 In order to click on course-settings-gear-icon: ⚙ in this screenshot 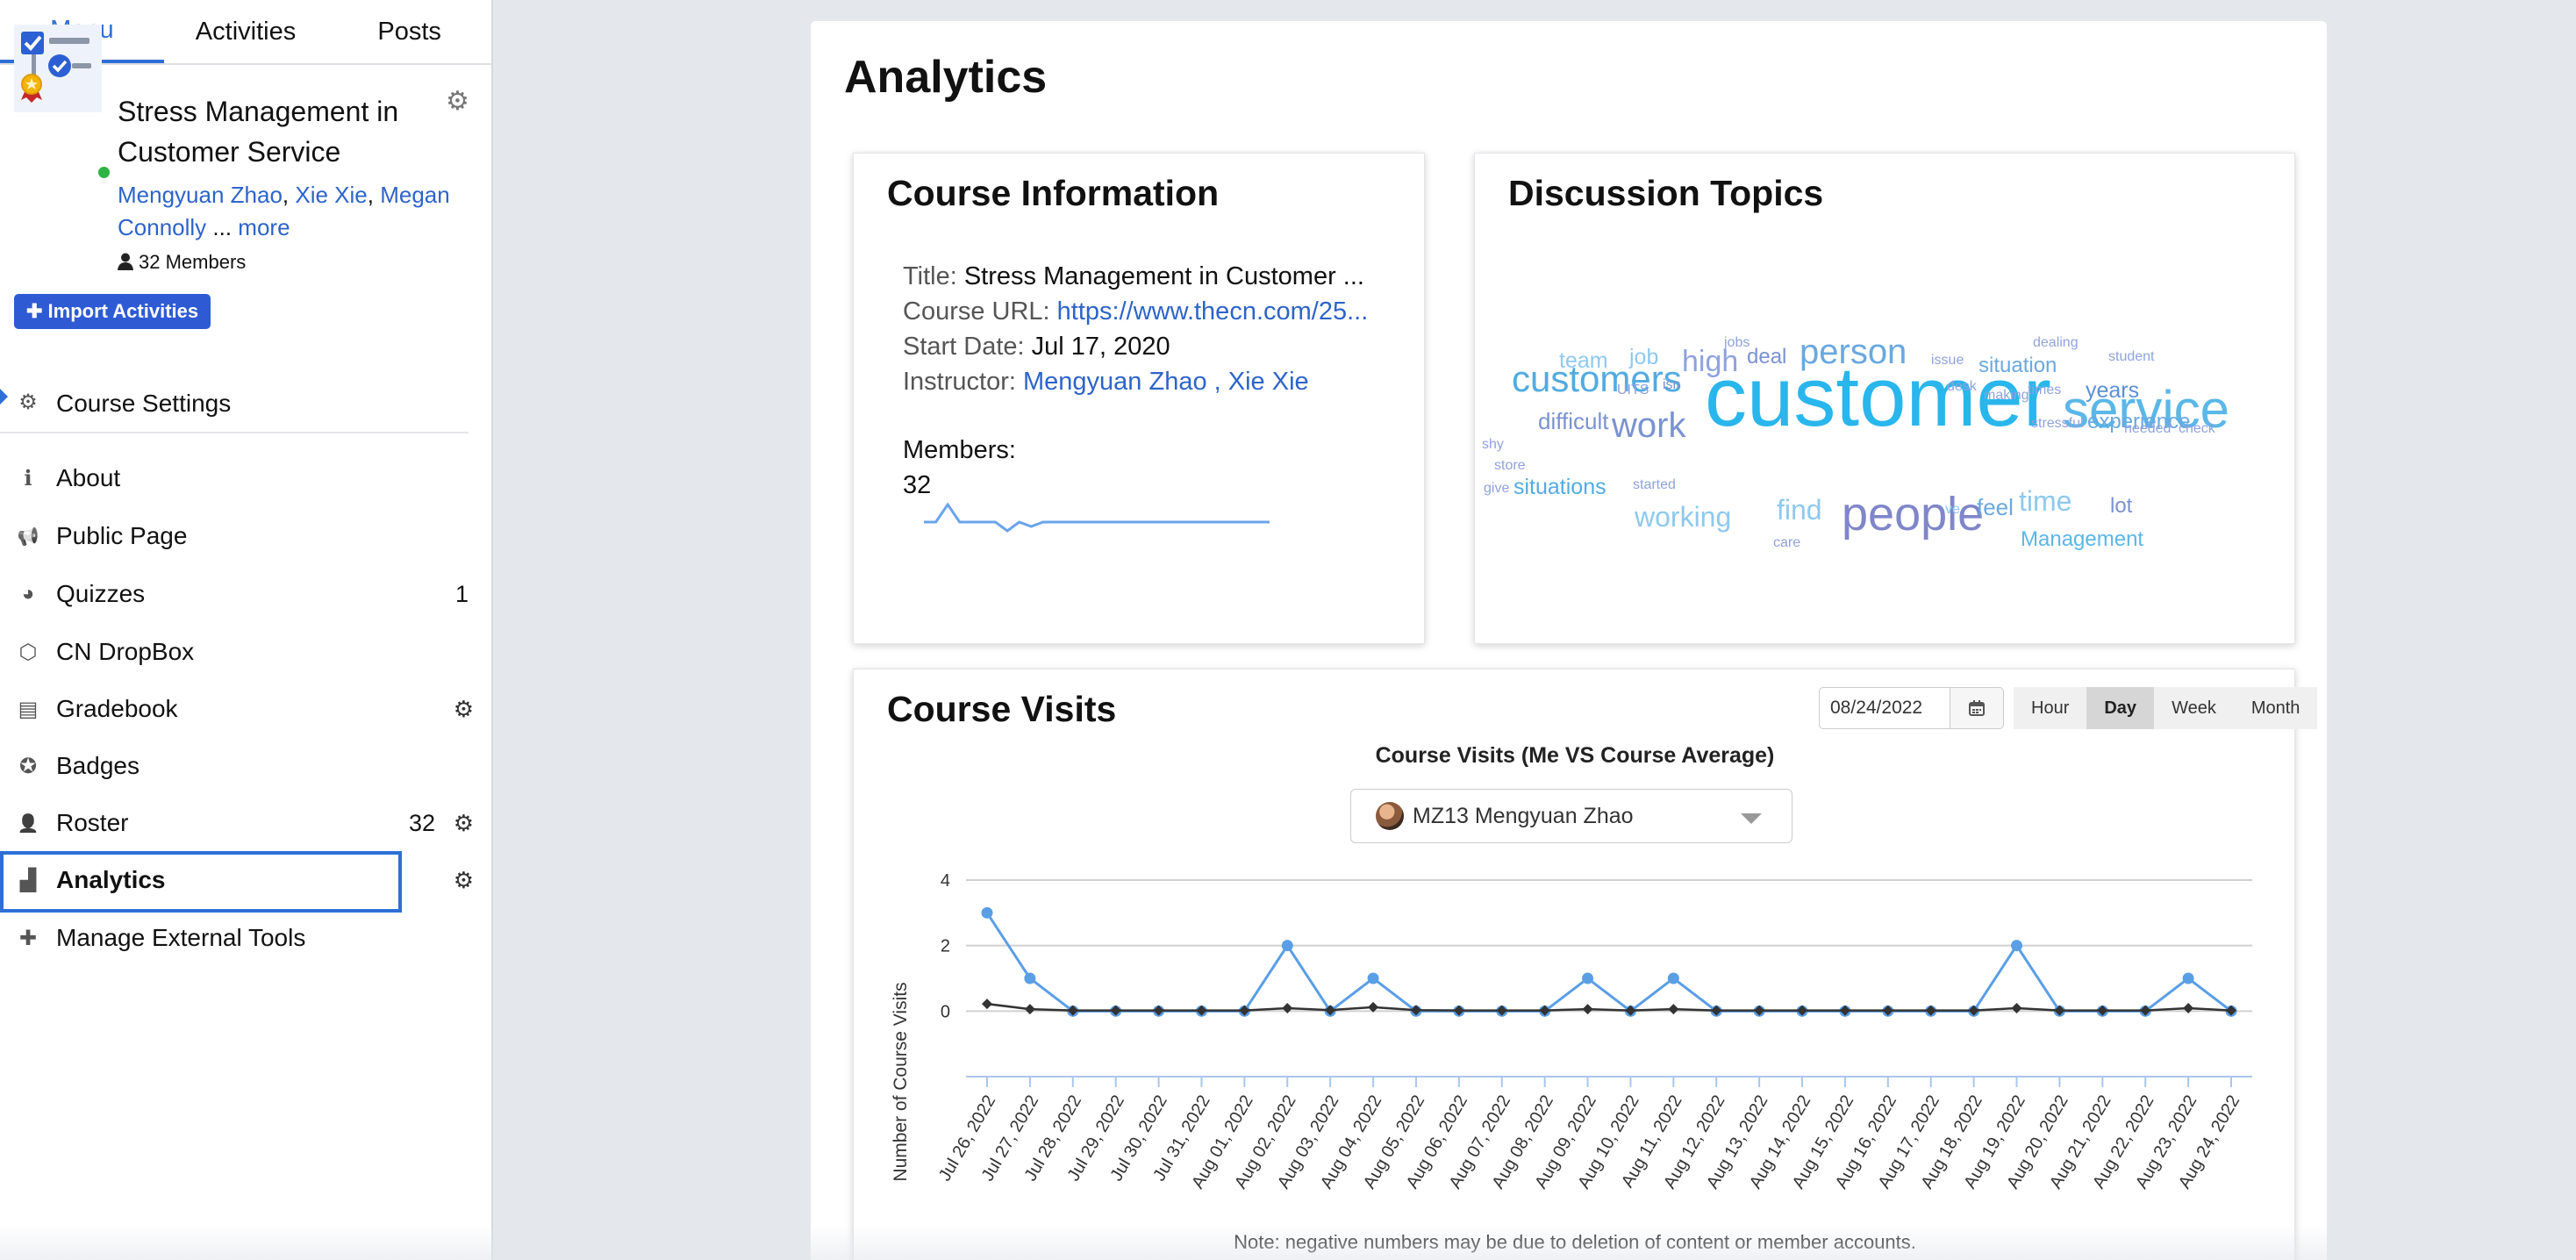, I will do `click(457, 101)`.